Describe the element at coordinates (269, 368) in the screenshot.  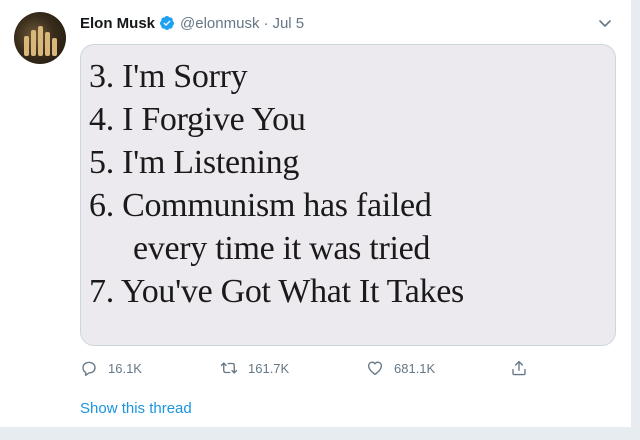
I see `retweet-count: 161.7K` at that location.